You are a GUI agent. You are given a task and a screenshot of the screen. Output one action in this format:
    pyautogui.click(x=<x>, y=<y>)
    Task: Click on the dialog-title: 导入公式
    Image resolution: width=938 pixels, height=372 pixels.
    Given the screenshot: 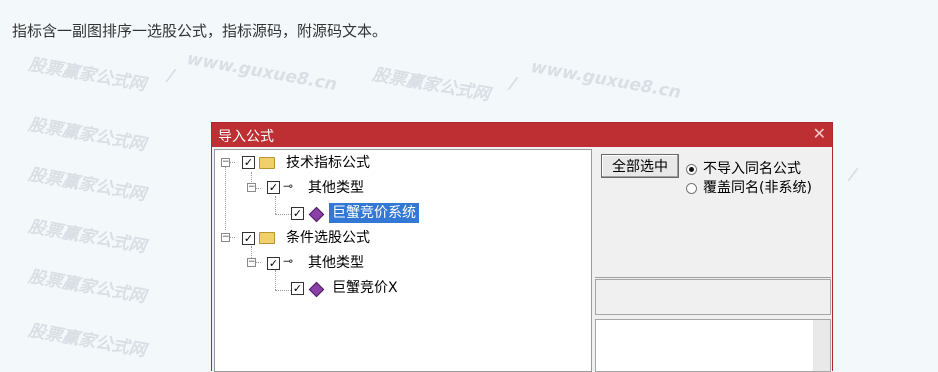 What is the action you would take?
    pyautogui.click(x=246, y=137)
    